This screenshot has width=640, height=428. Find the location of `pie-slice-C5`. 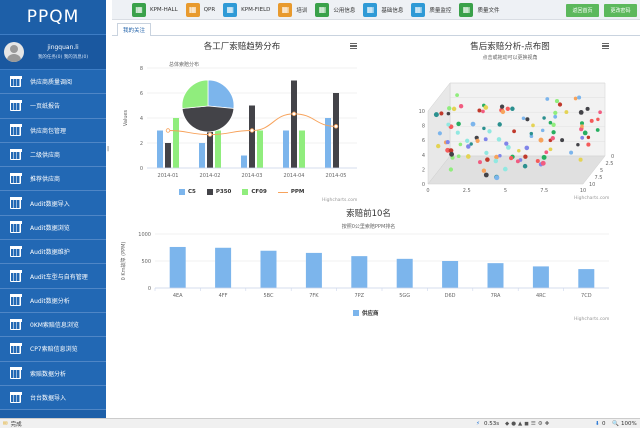

pie-slice-C5 is located at coordinates (221, 94).